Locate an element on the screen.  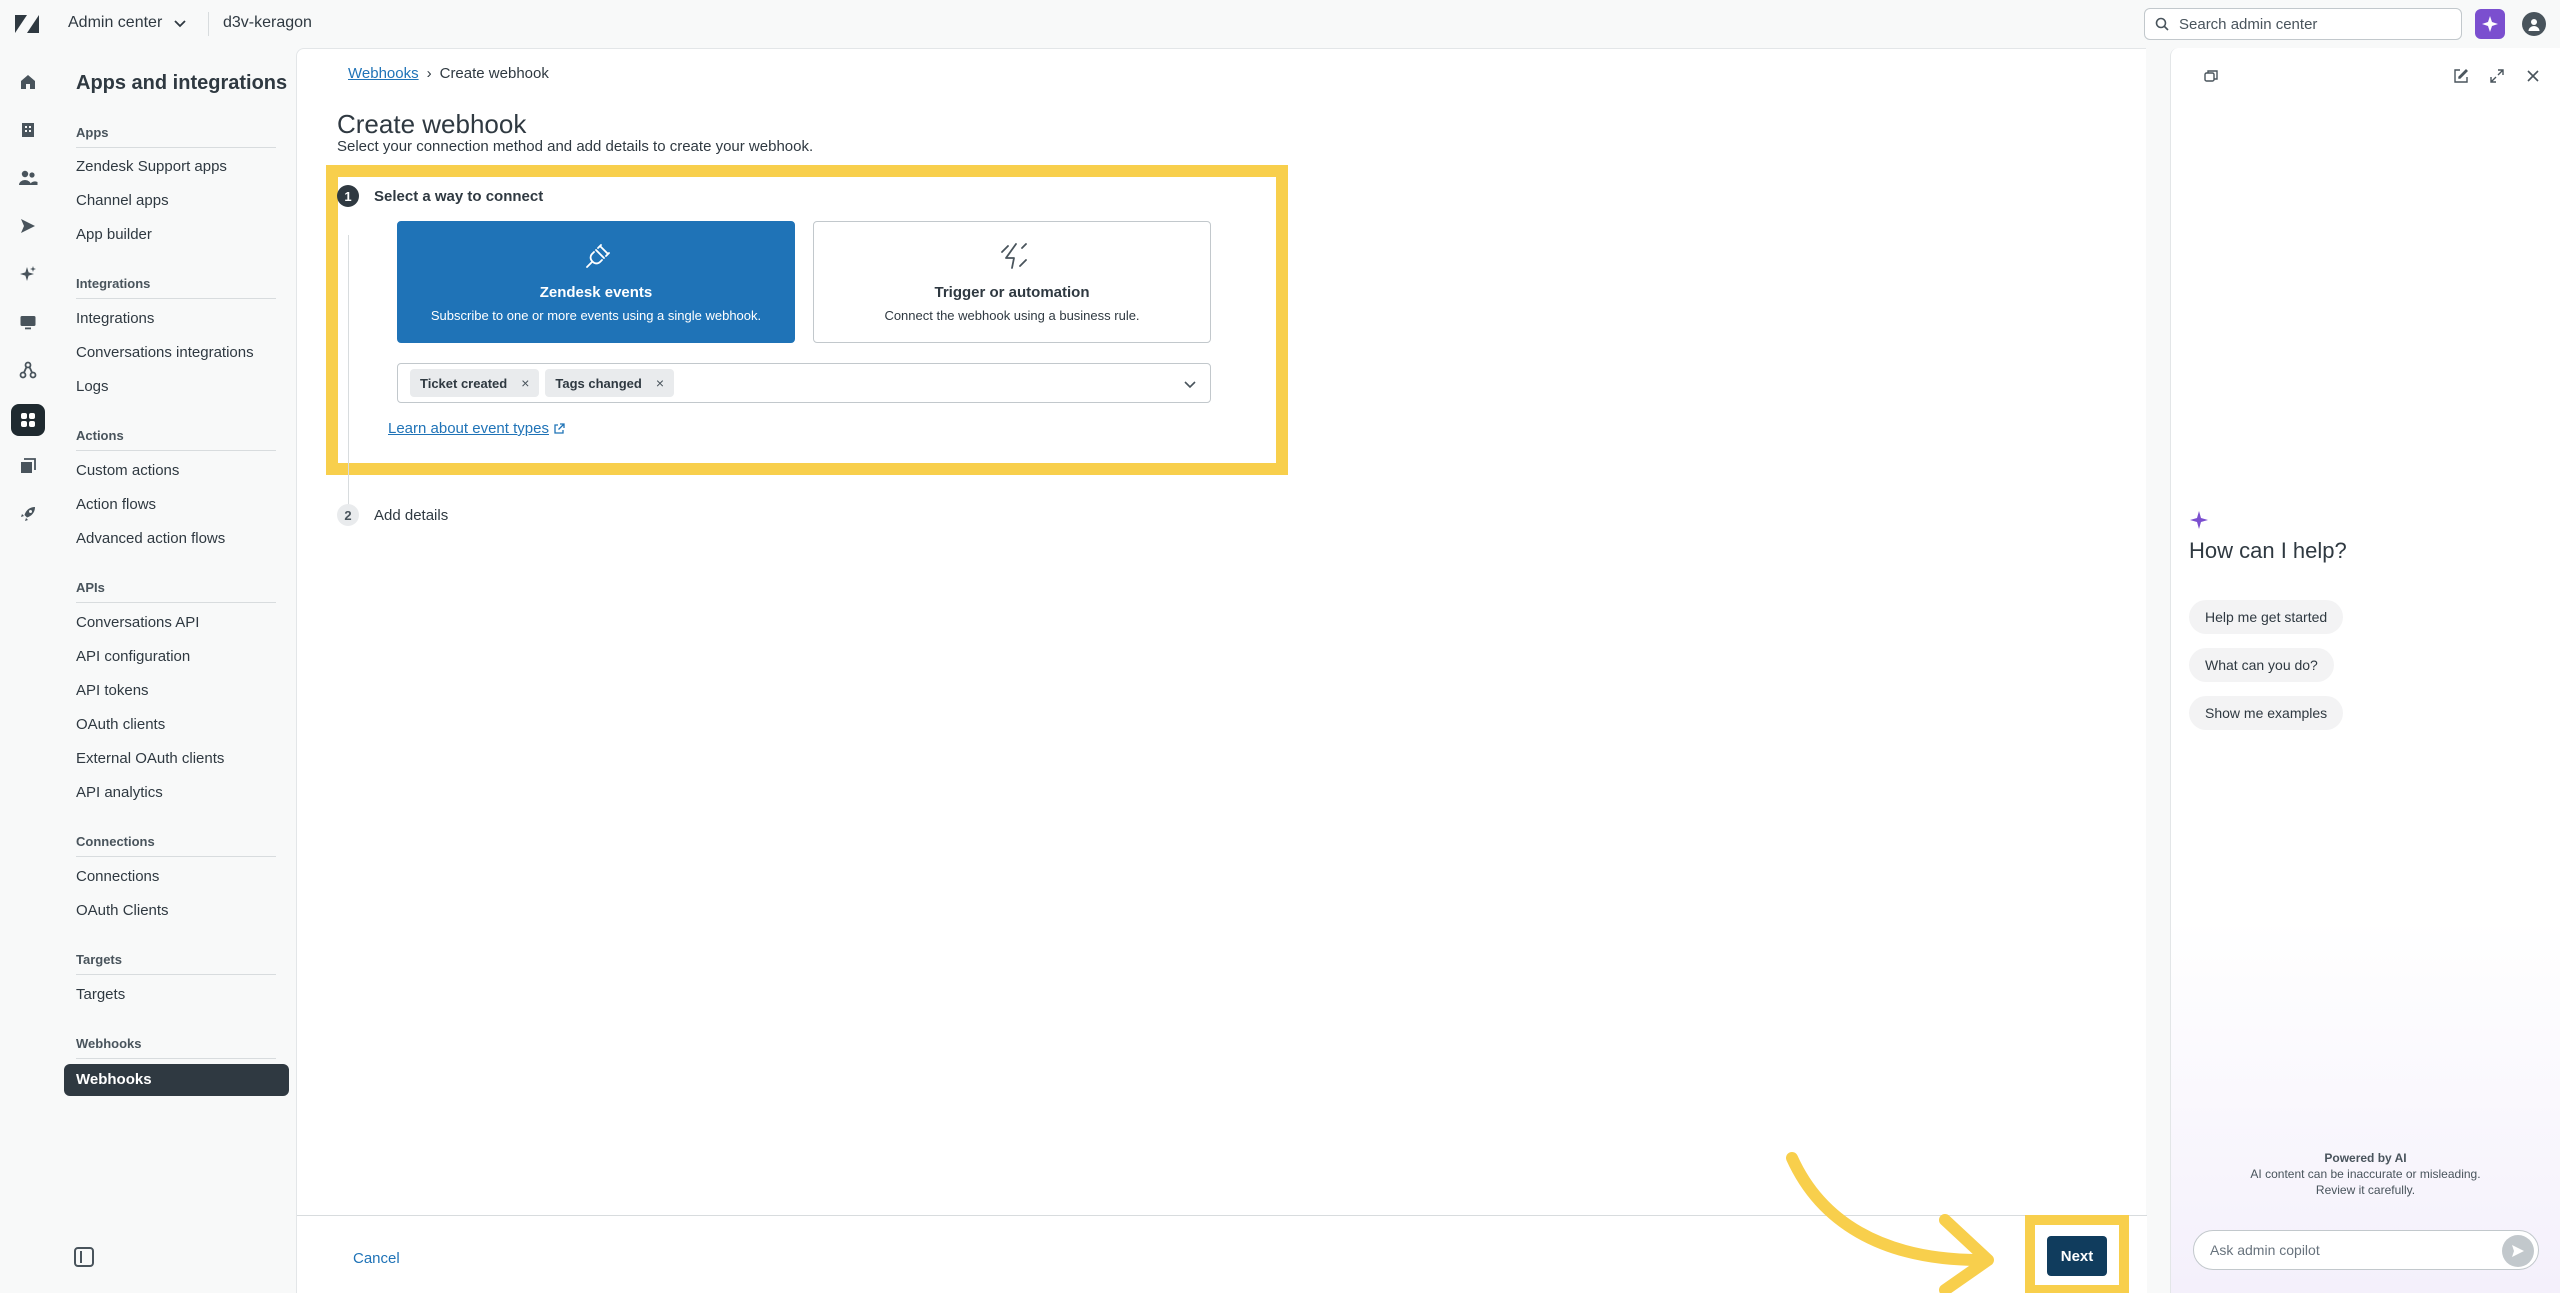
history-icon is located at coordinates (2211, 76).